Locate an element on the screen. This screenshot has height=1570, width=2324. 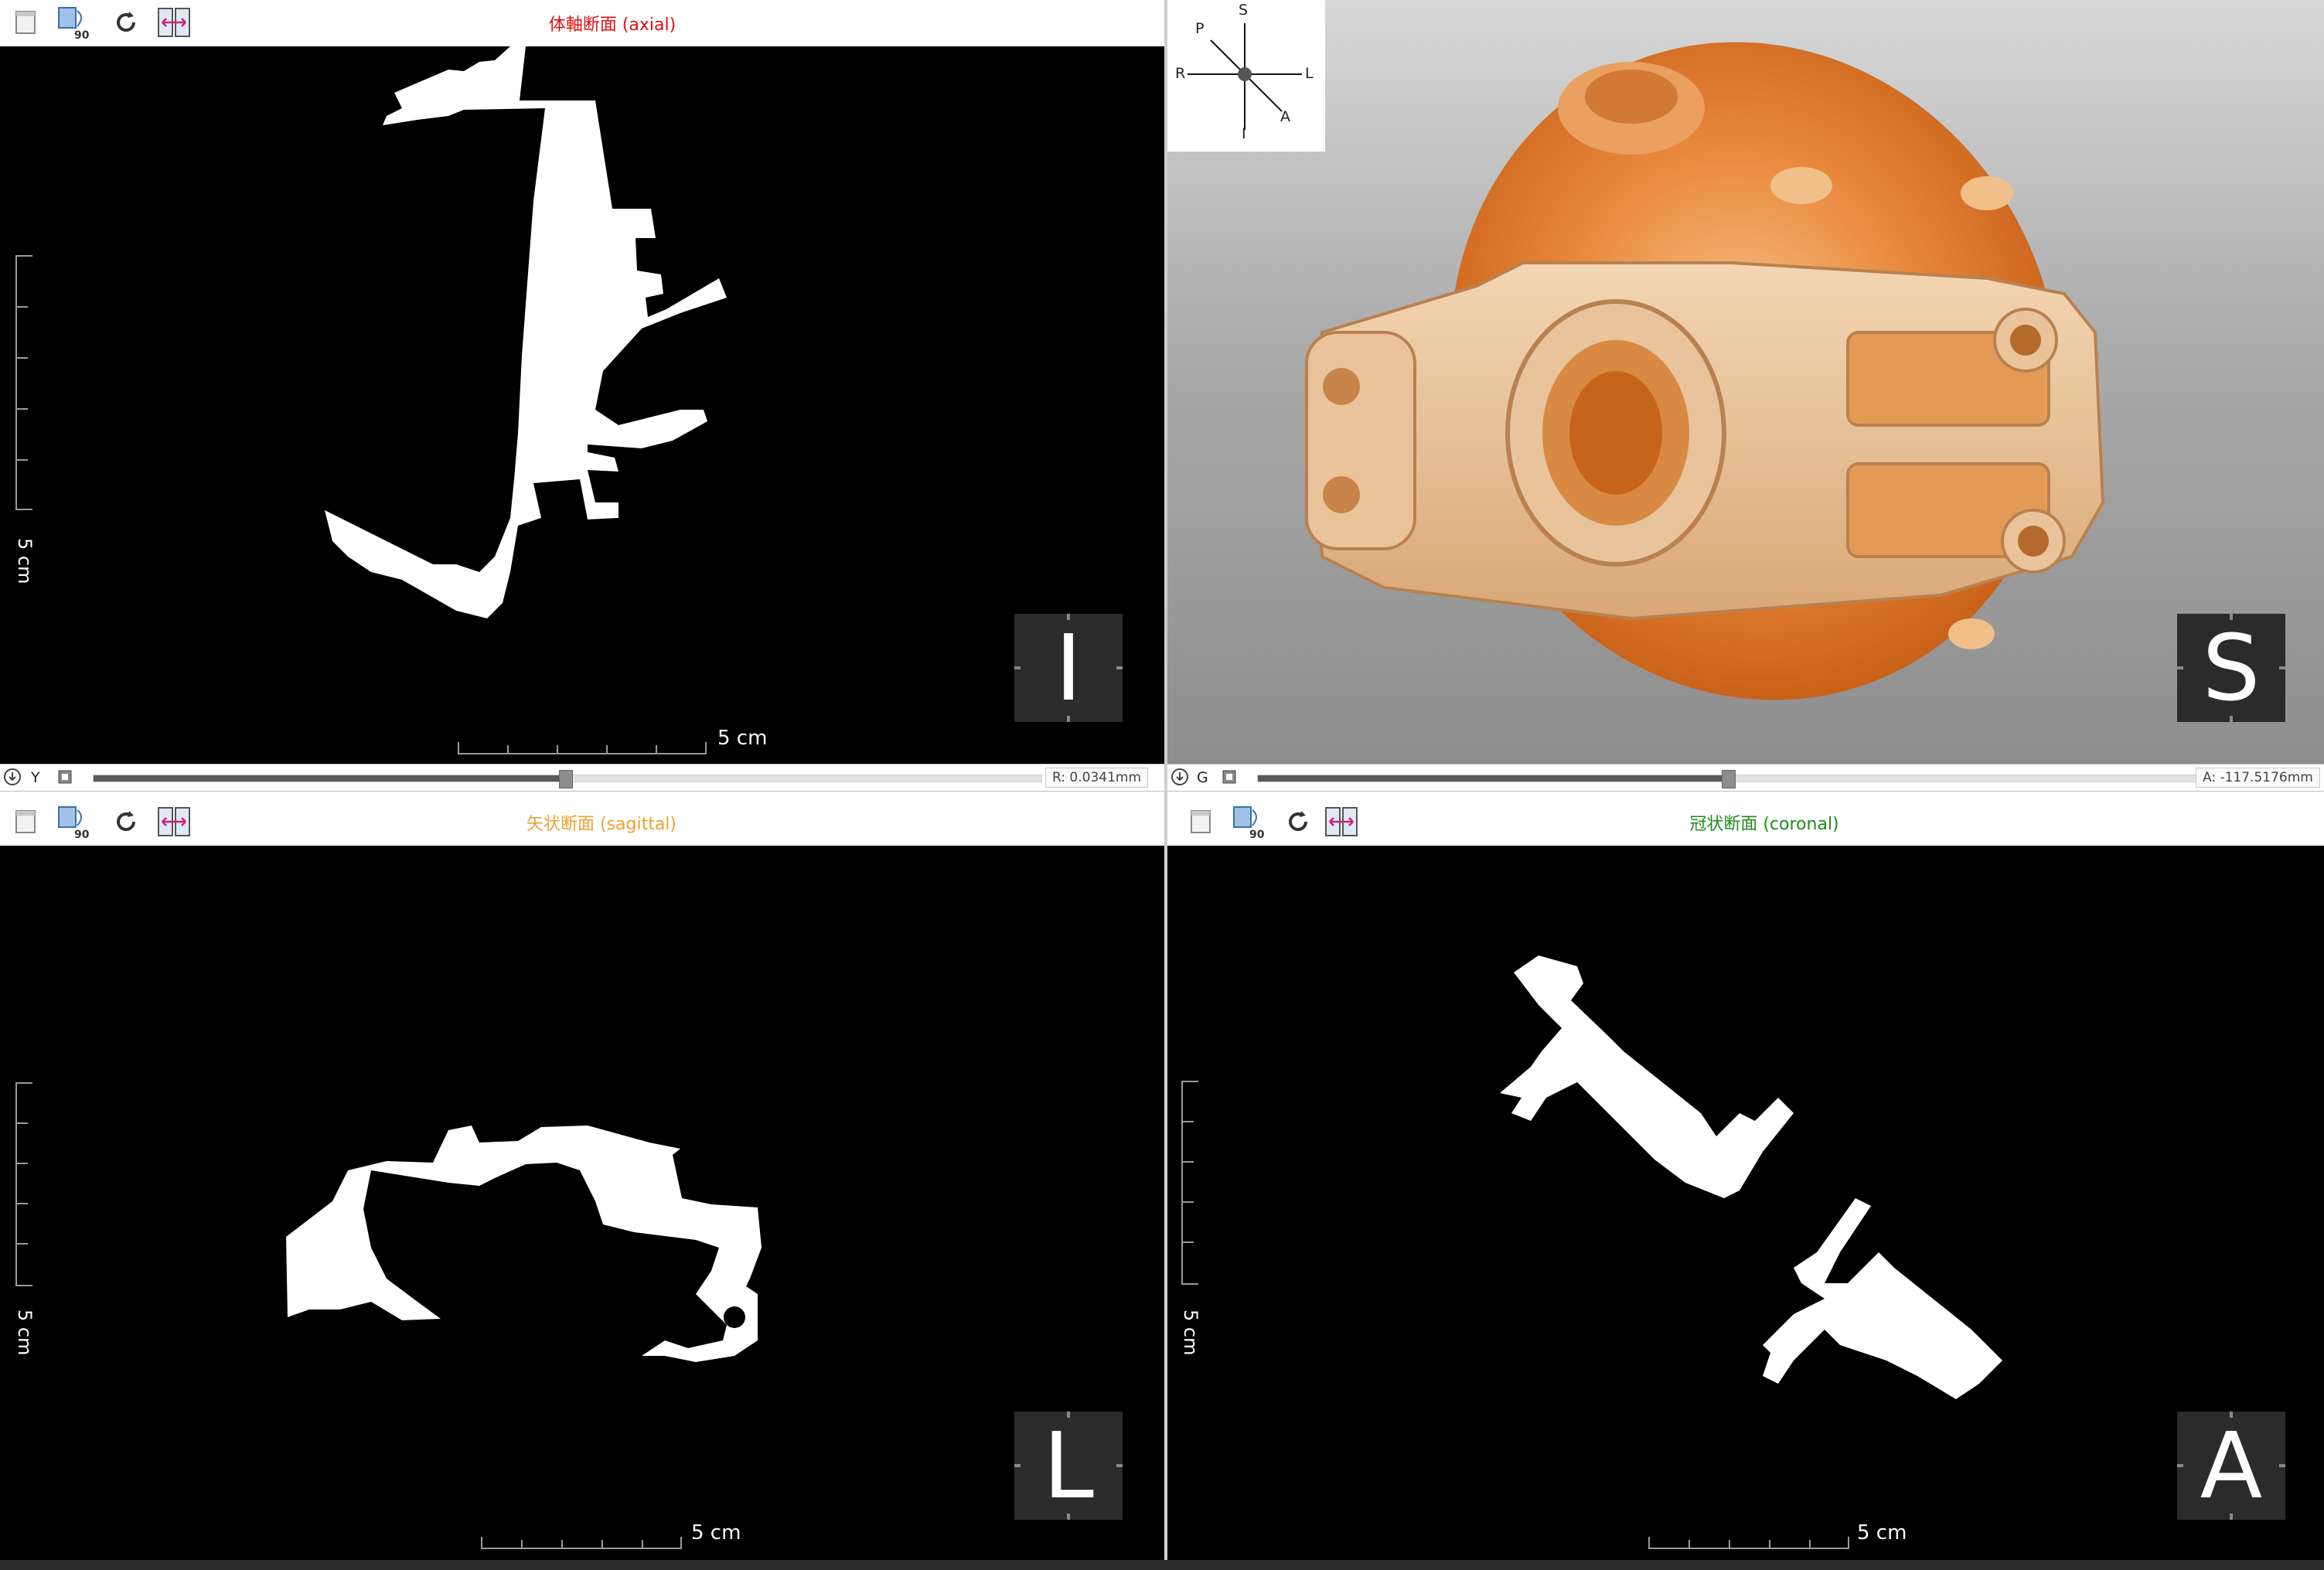
coronal-toolbar: 90° 冠状断面 (coronal) is located at coordinates (1745, 822).